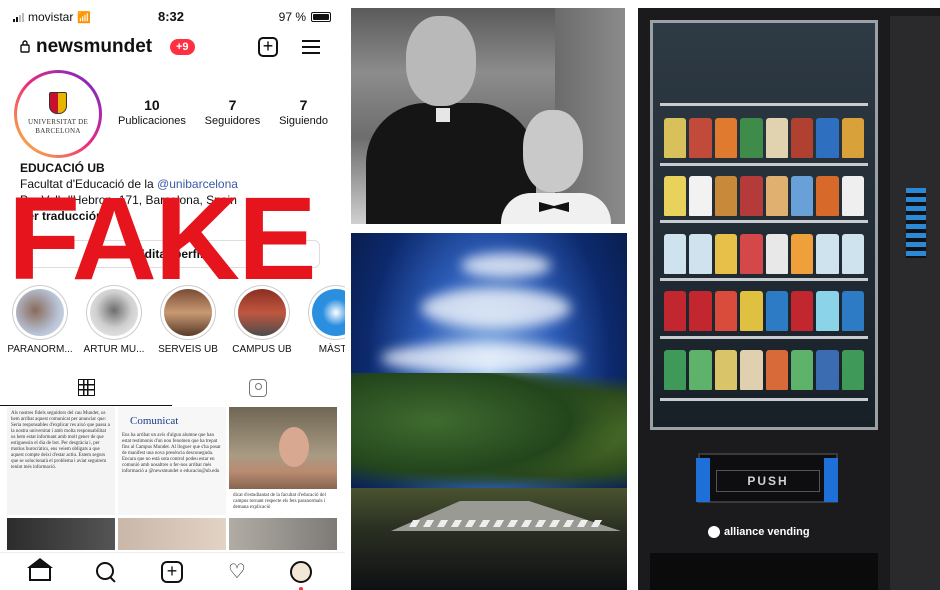 This screenshot has height=590, width=940. Describe the element at coordinates (321, 17) in the screenshot. I see `battery-icon` at that location.